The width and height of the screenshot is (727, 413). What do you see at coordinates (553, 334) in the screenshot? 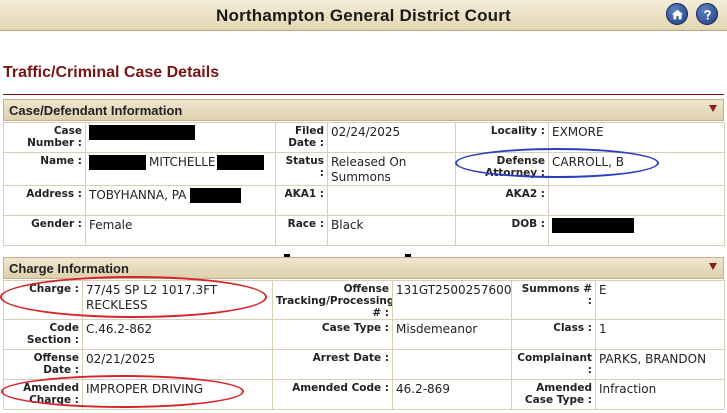
I see `class-label: Class :` at bounding box center [553, 334].